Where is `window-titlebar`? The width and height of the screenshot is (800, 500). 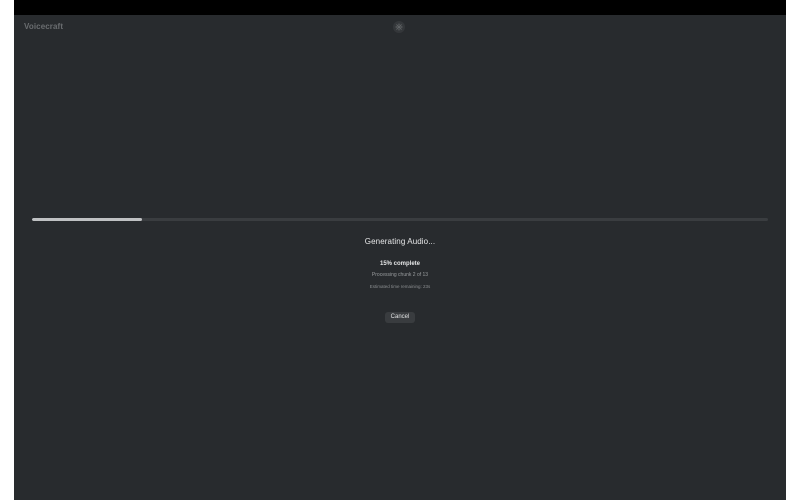
window-titlebar is located at coordinates (400, 7).